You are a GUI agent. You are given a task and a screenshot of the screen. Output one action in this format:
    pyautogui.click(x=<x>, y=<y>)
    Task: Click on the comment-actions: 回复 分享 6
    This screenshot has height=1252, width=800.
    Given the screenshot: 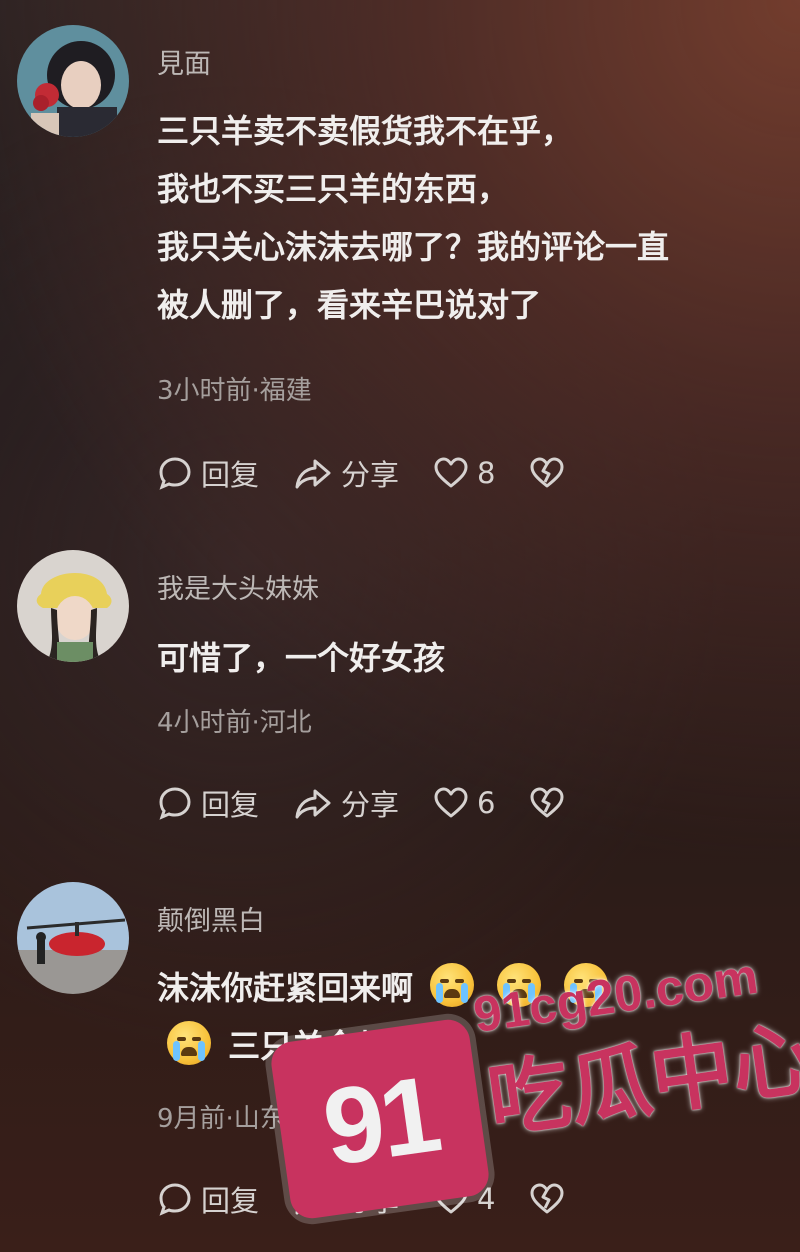 What is the action you would take?
    pyautogui.click(x=382, y=803)
    